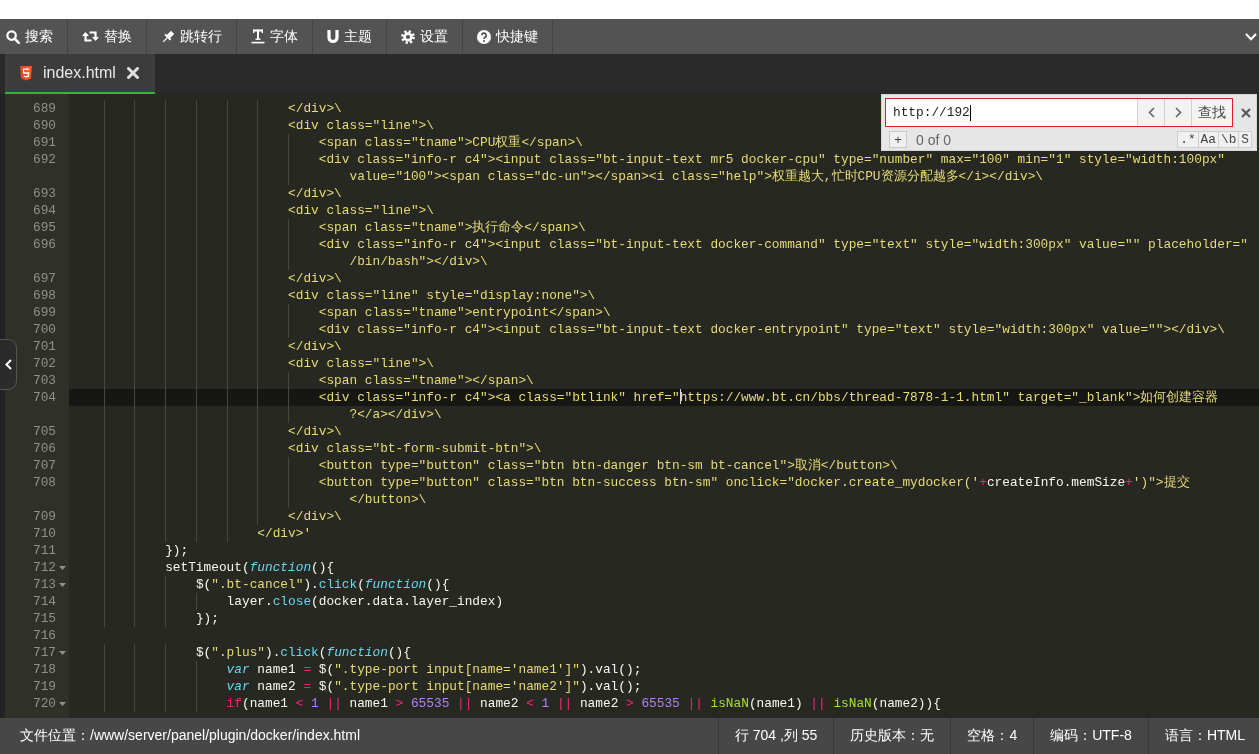 This screenshot has width=1259, height=754. I want to click on code-line: var name1 = $(".type-port input[name='name1']").val();, so click(434, 669).